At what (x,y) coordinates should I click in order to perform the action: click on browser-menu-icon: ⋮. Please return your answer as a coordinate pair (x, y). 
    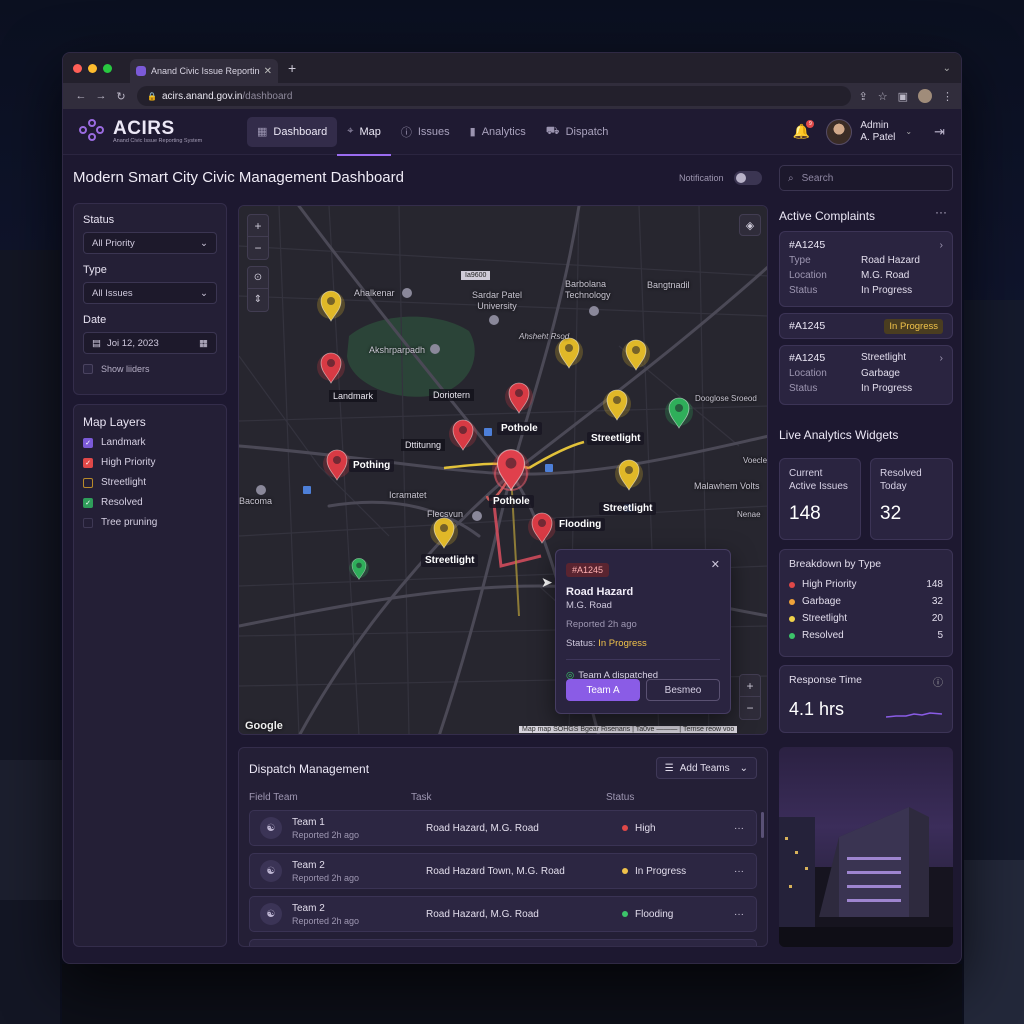
    Looking at the image, I should click on (947, 96).